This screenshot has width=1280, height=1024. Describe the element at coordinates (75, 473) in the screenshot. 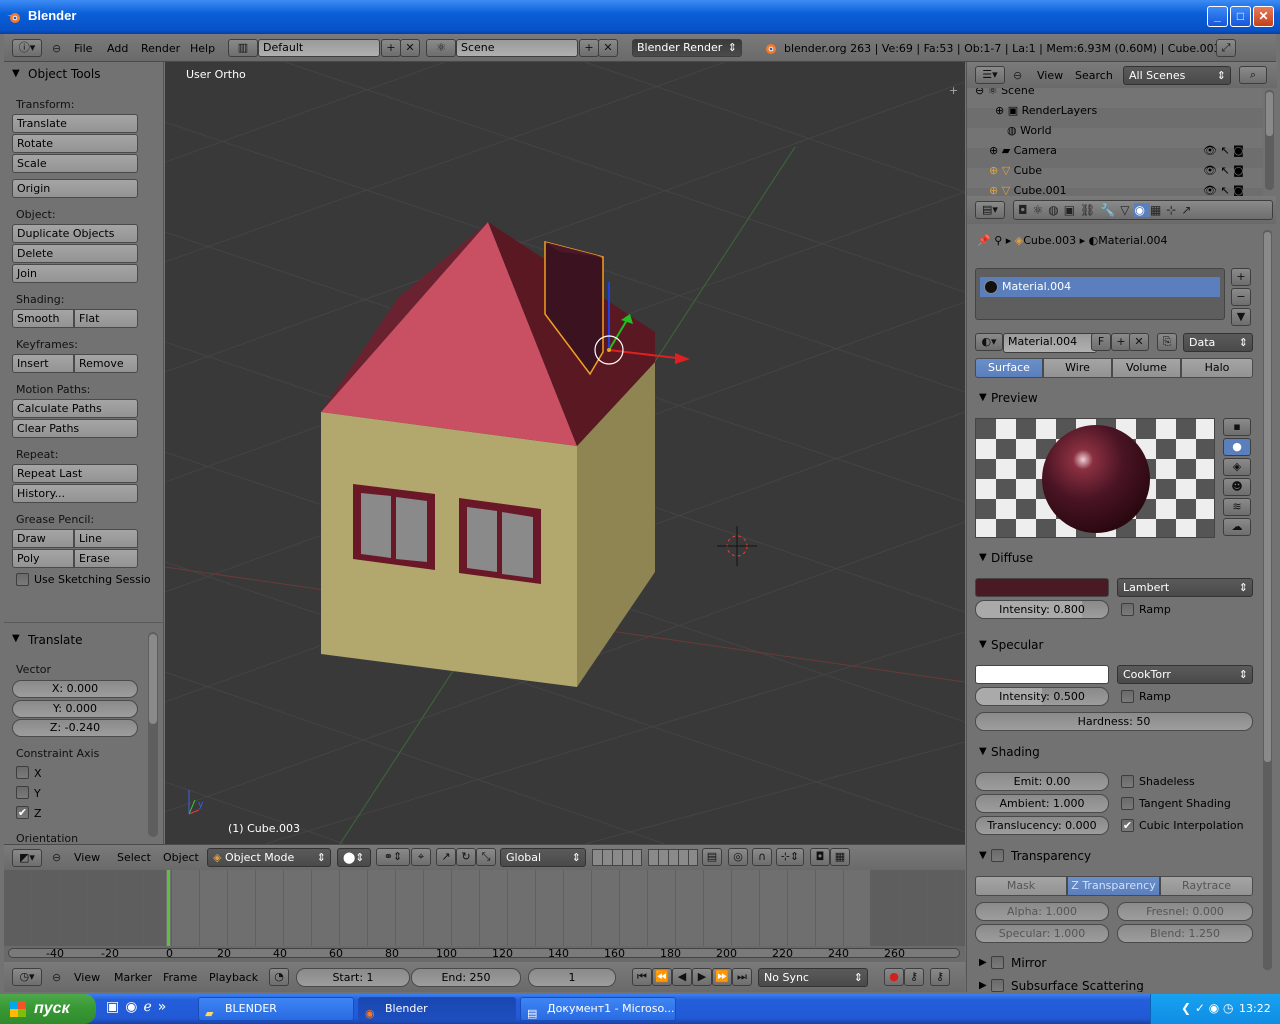

I see `repeat-last-button: Repeat Last` at that location.